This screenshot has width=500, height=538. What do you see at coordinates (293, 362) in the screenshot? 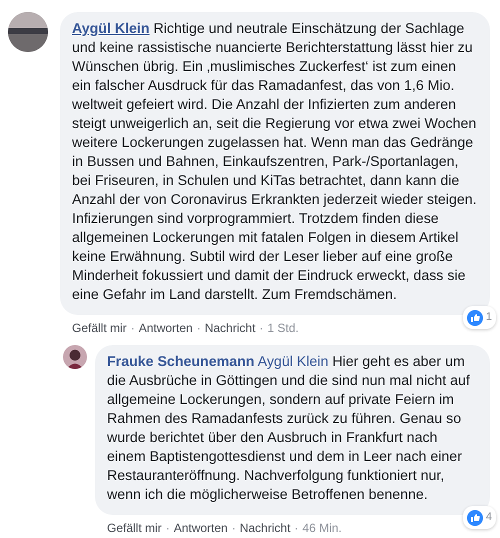
I see `mention-link: Aygül Klein` at bounding box center [293, 362].